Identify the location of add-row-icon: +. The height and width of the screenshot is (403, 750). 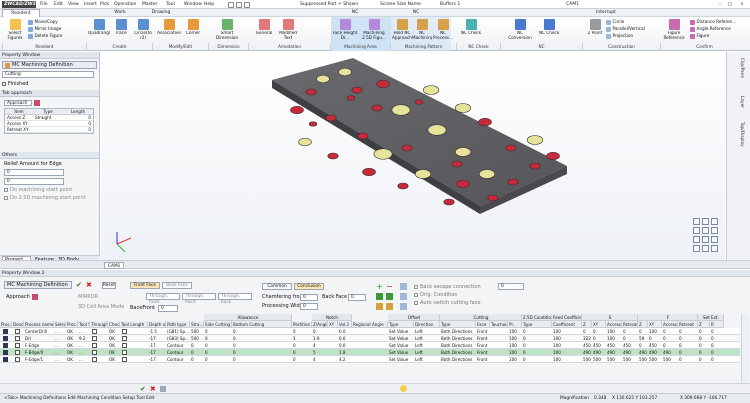
(379, 287).